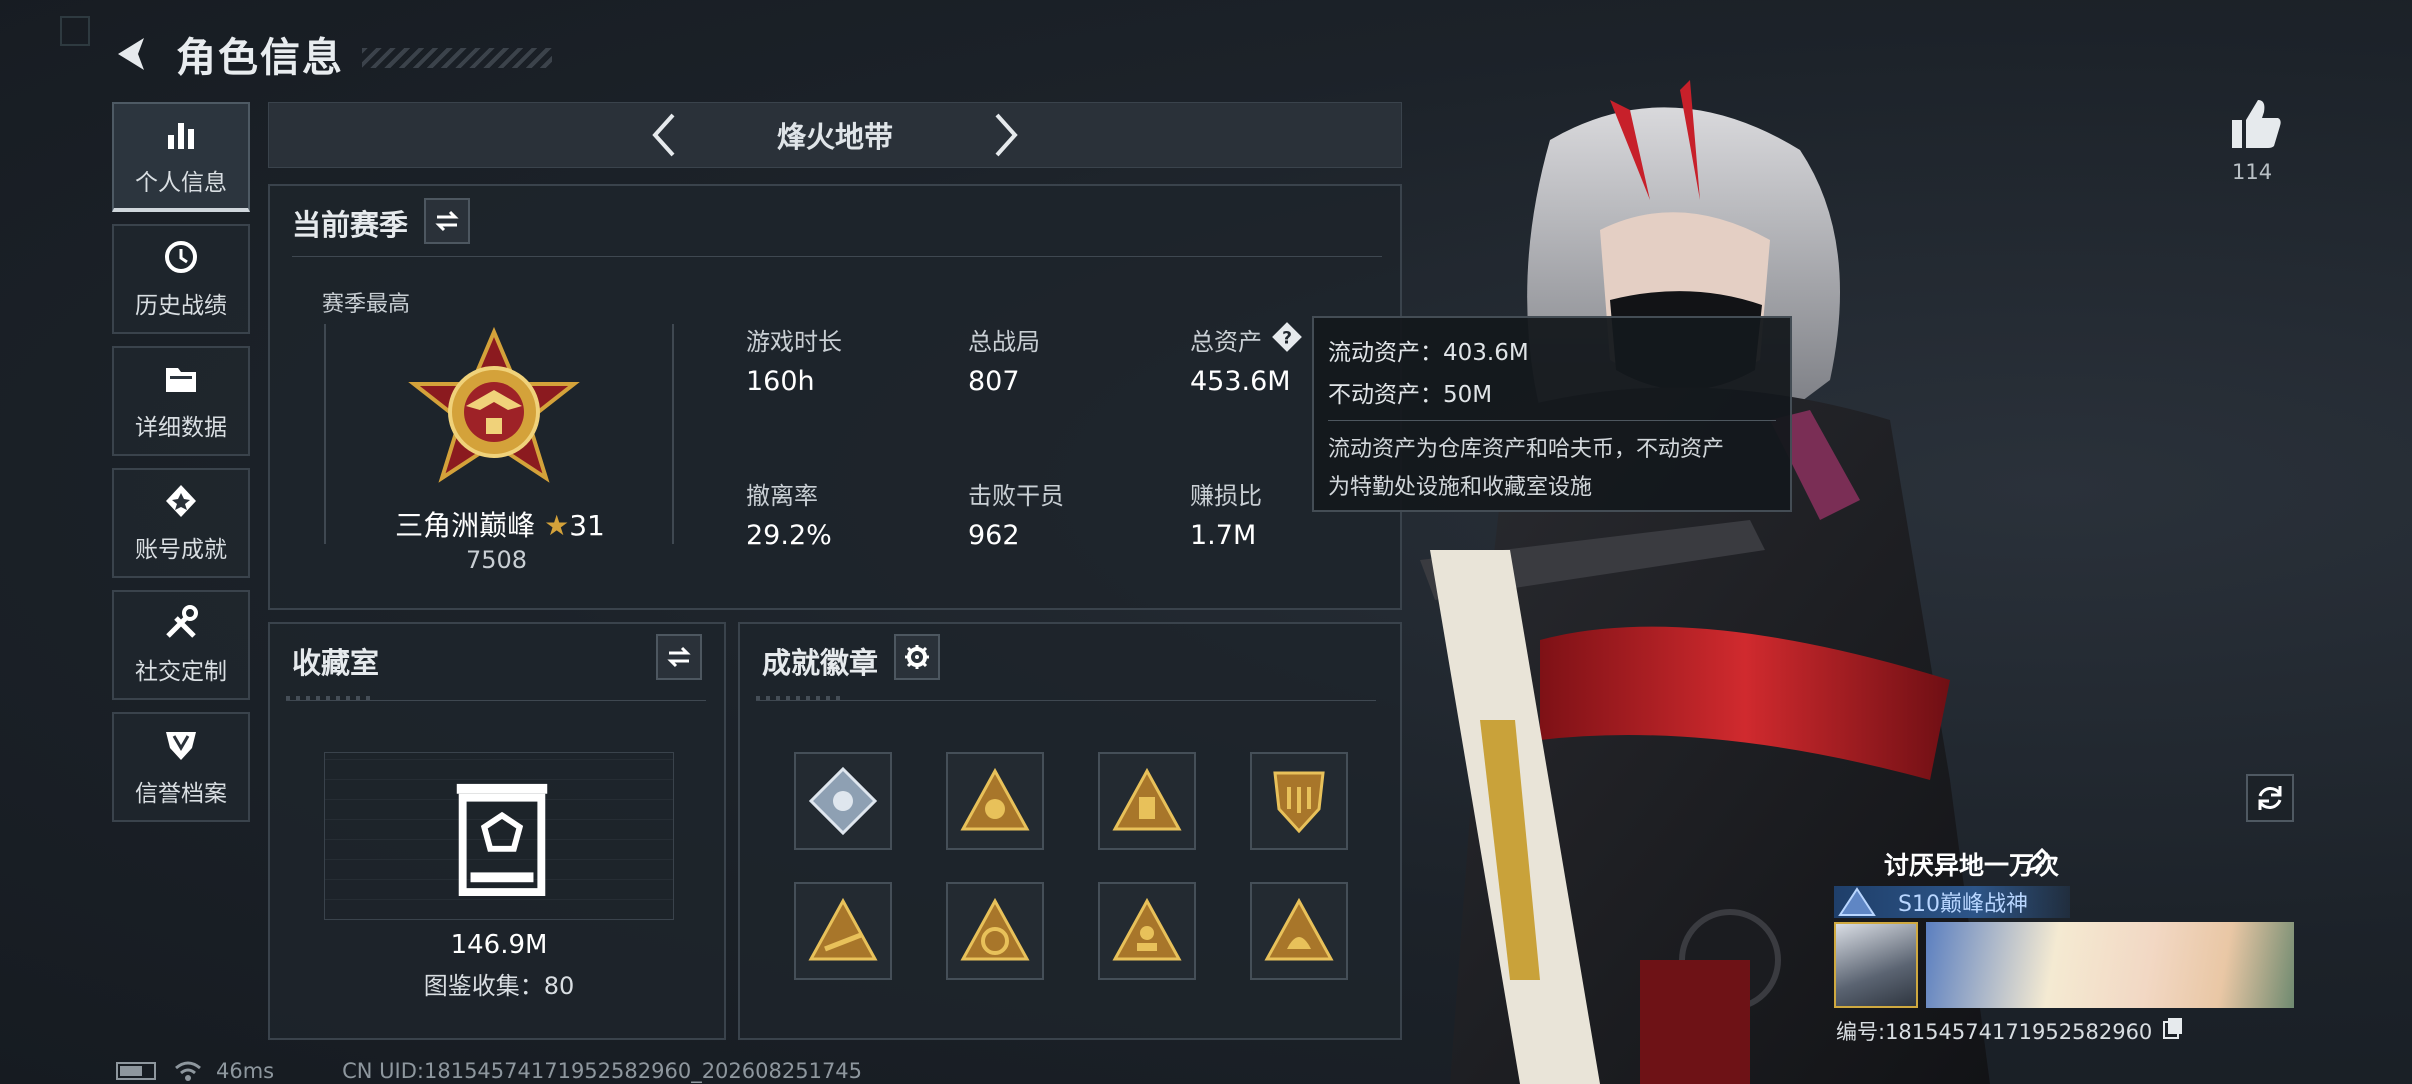 This screenshot has height=1084, width=2412. I want to click on chevron-right-icon, so click(1005, 135).